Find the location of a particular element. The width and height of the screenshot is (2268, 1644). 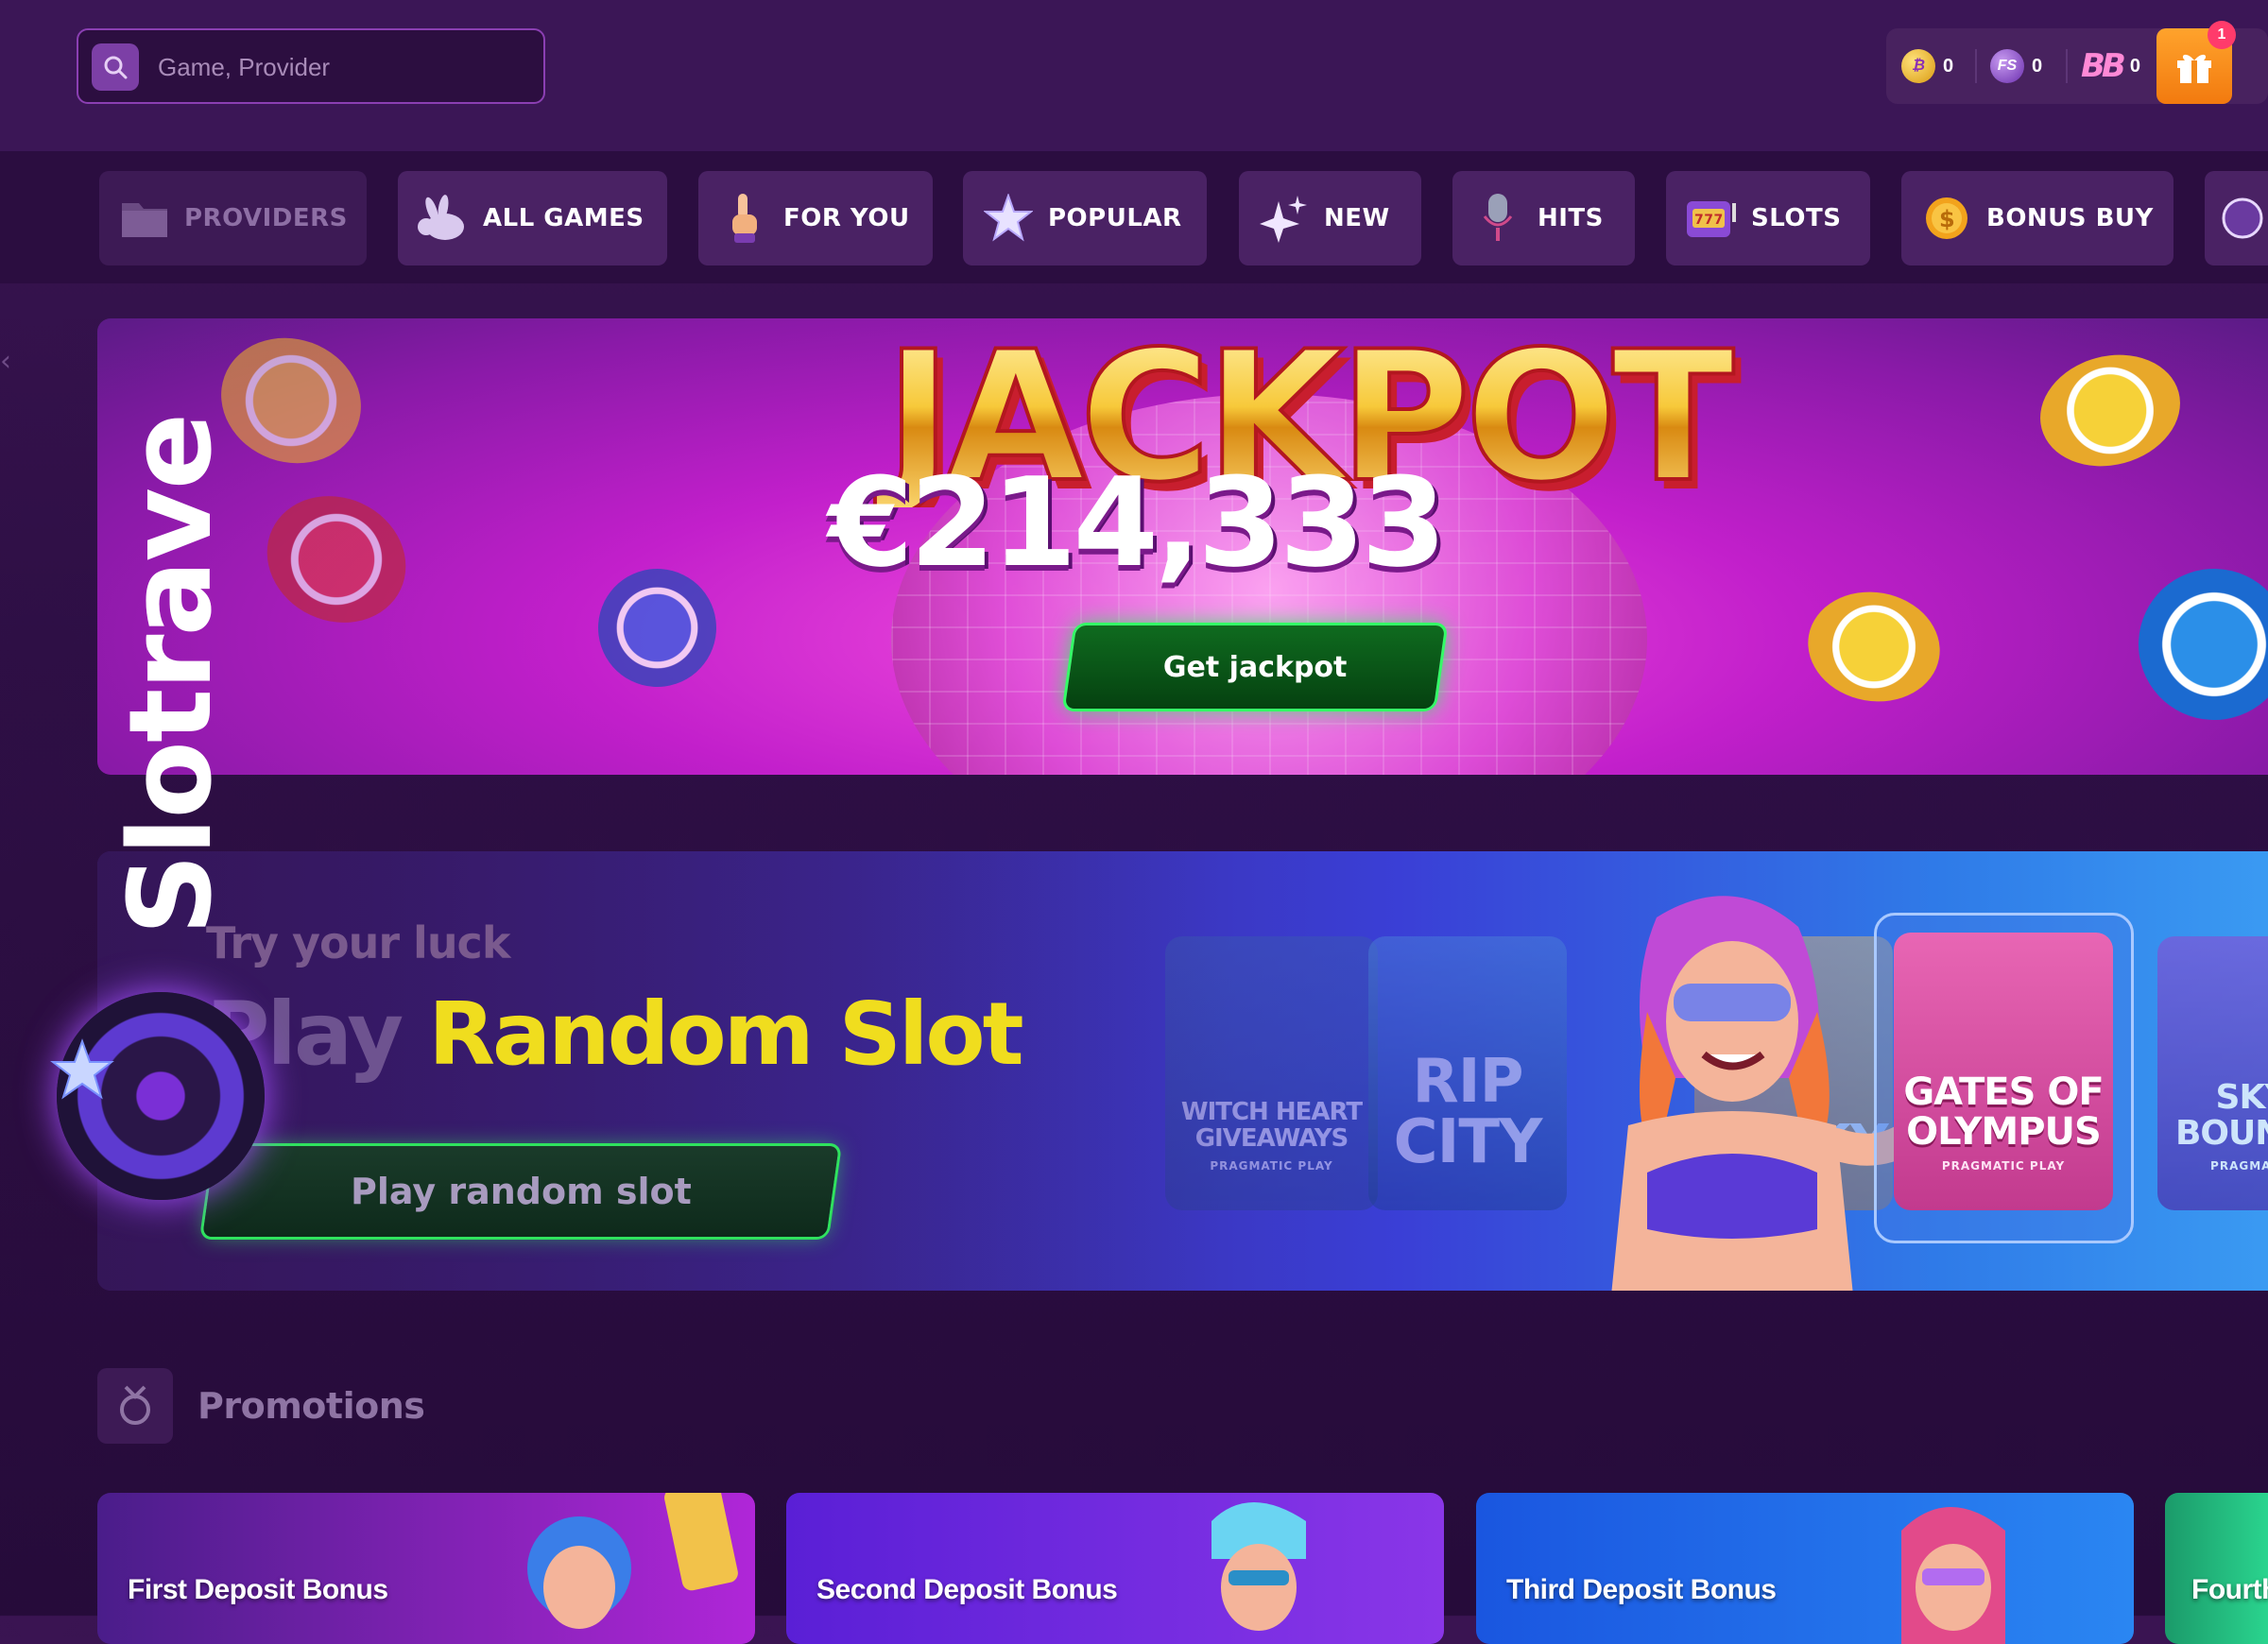

jackpot-amount: €214,333 is located at coordinates (1137, 522).